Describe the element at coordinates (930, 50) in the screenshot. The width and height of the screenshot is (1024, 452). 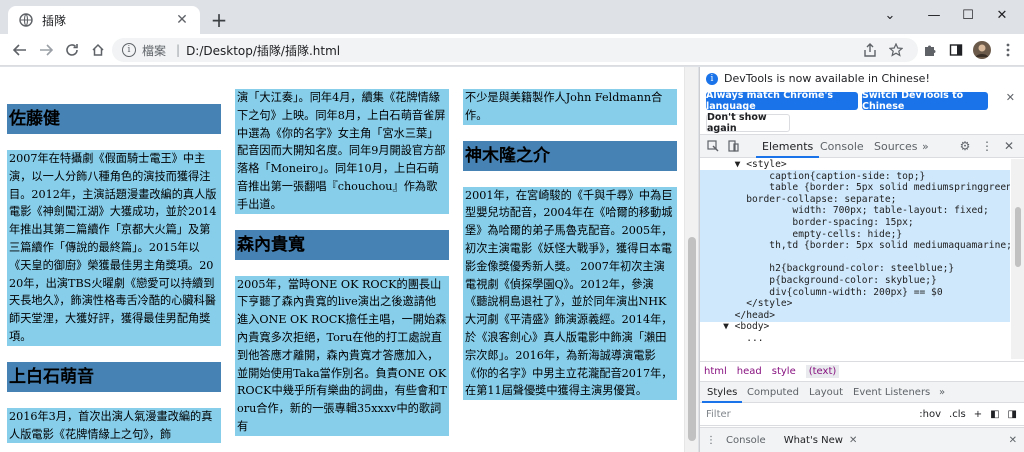
I see `extensions-puzzle-icon` at that location.